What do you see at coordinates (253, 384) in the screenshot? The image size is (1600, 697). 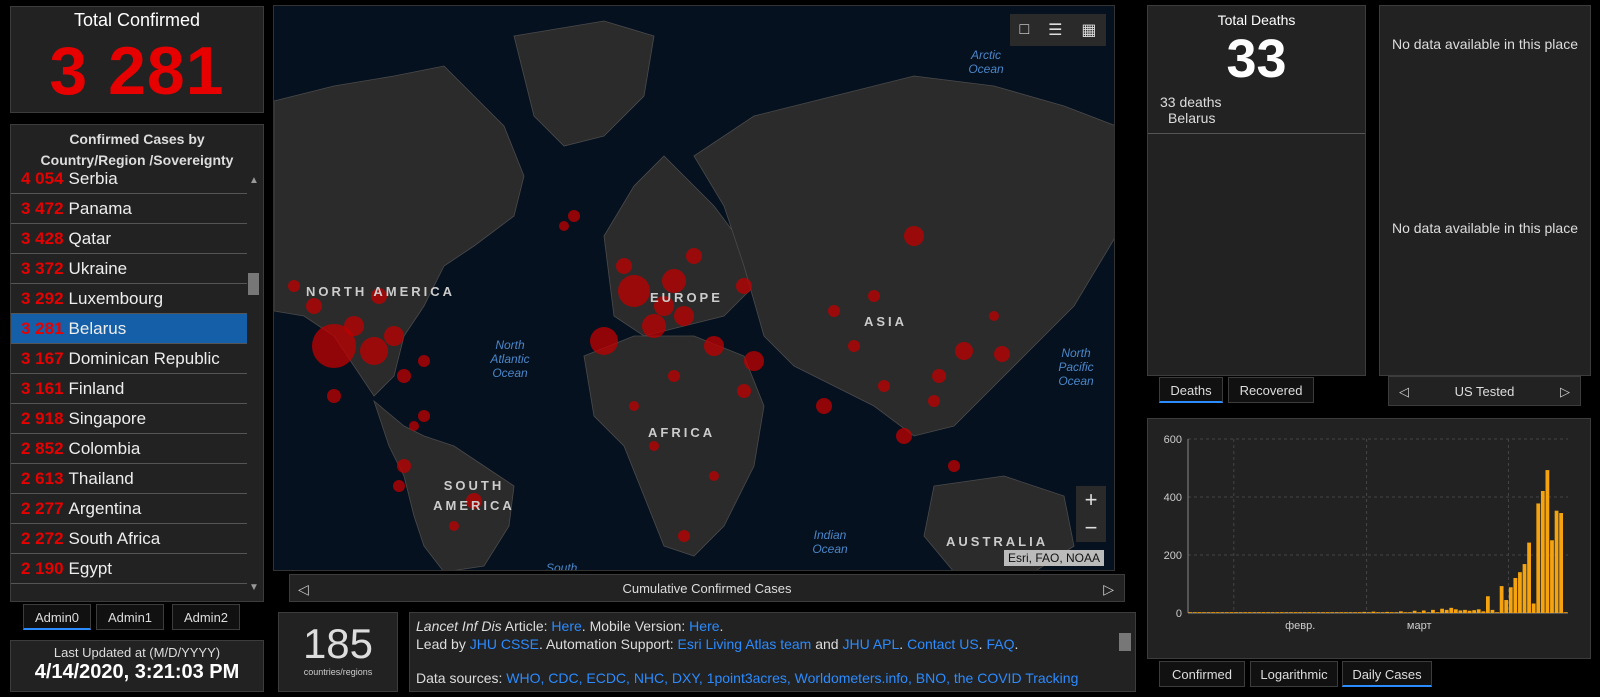 I see `country-list-scrollbar: ▲ ▼` at bounding box center [253, 384].